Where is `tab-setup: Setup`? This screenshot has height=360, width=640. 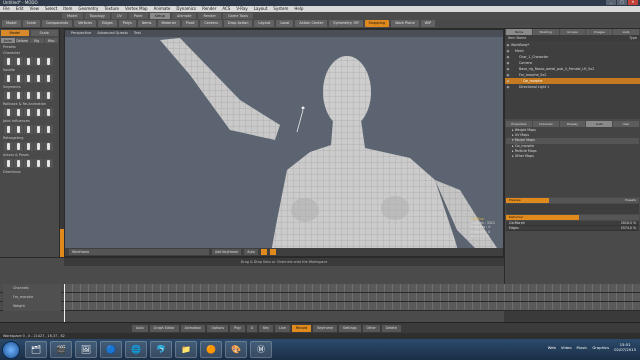
tab-setup: Setup is located at coordinates (159, 15).